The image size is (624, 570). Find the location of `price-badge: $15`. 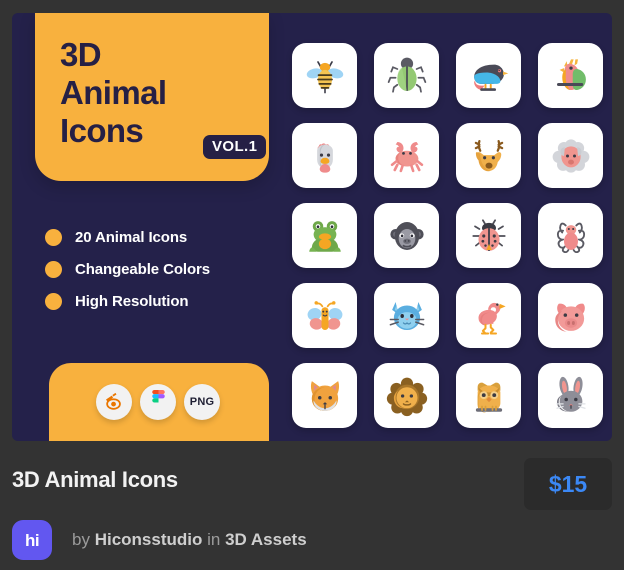

price-badge: $15 is located at coordinates (568, 484).